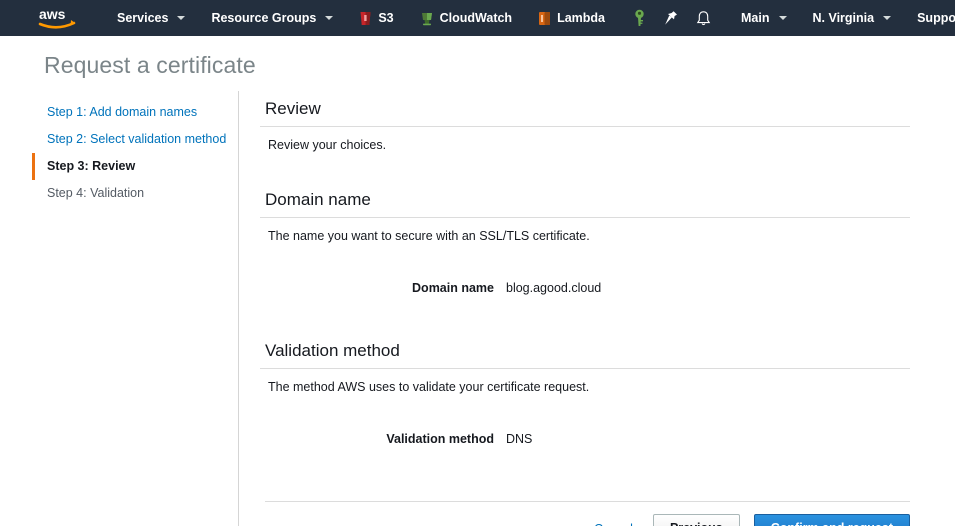 This screenshot has width=955, height=526. I want to click on nav-shortcut-lambda-label: Lambda, so click(581, 18).